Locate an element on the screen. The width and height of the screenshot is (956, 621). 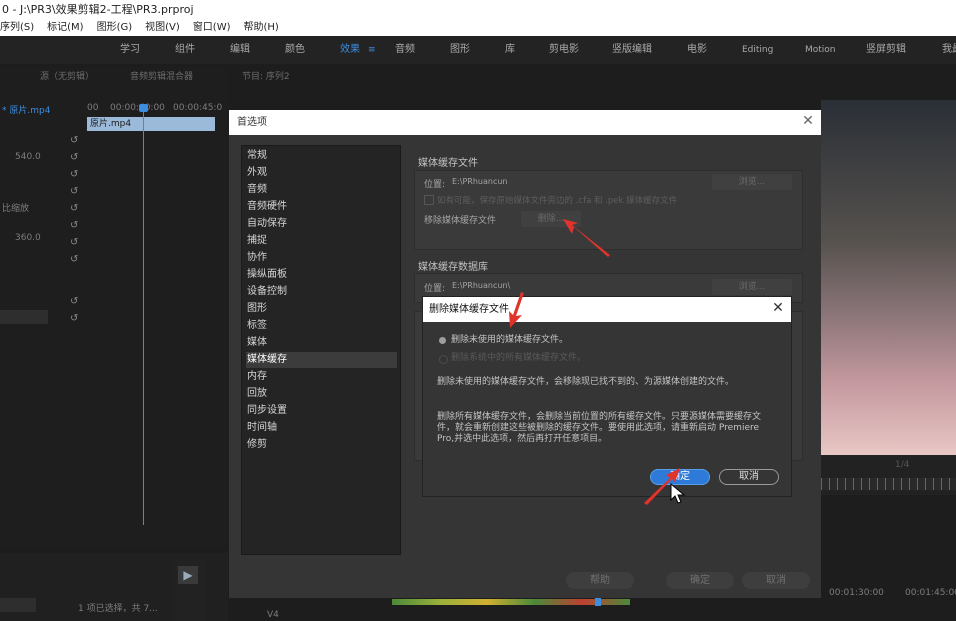
timeline-time-start: 00 is located at coordinates (93, 108).